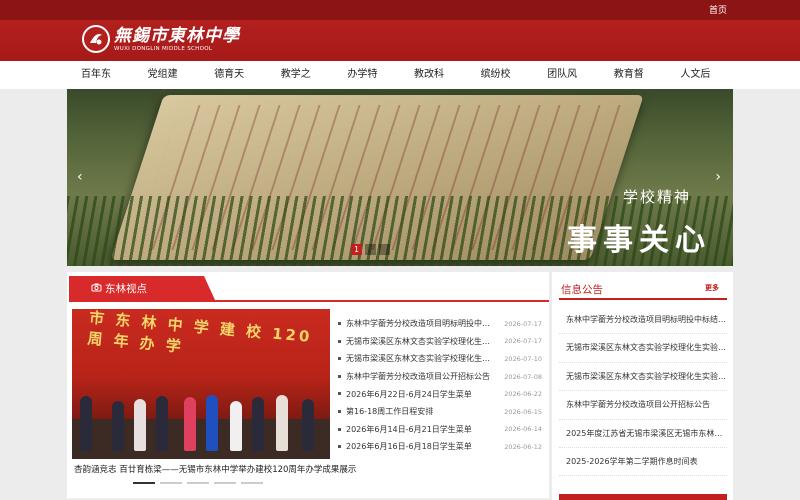 This screenshot has width=800, height=500. Describe the element at coordinates (643, 320) in the screenshot. I see `list-item: 东林中学蘅芳分校改造项目明标明投中标结果公示` at that location.